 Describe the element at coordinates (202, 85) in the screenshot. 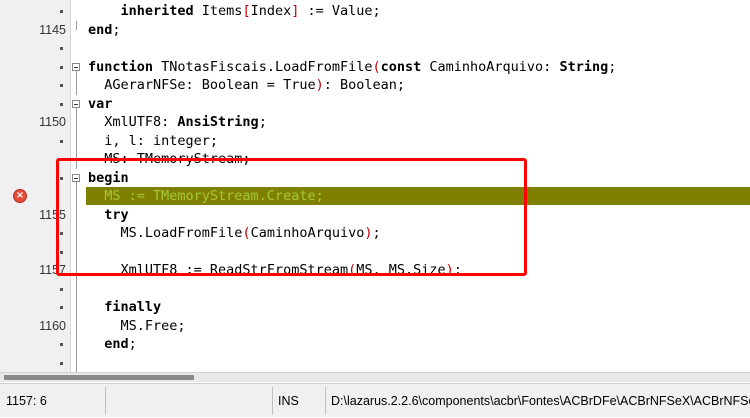

I see `code-token: AGerarNFSe: Boolean = True` at that location.